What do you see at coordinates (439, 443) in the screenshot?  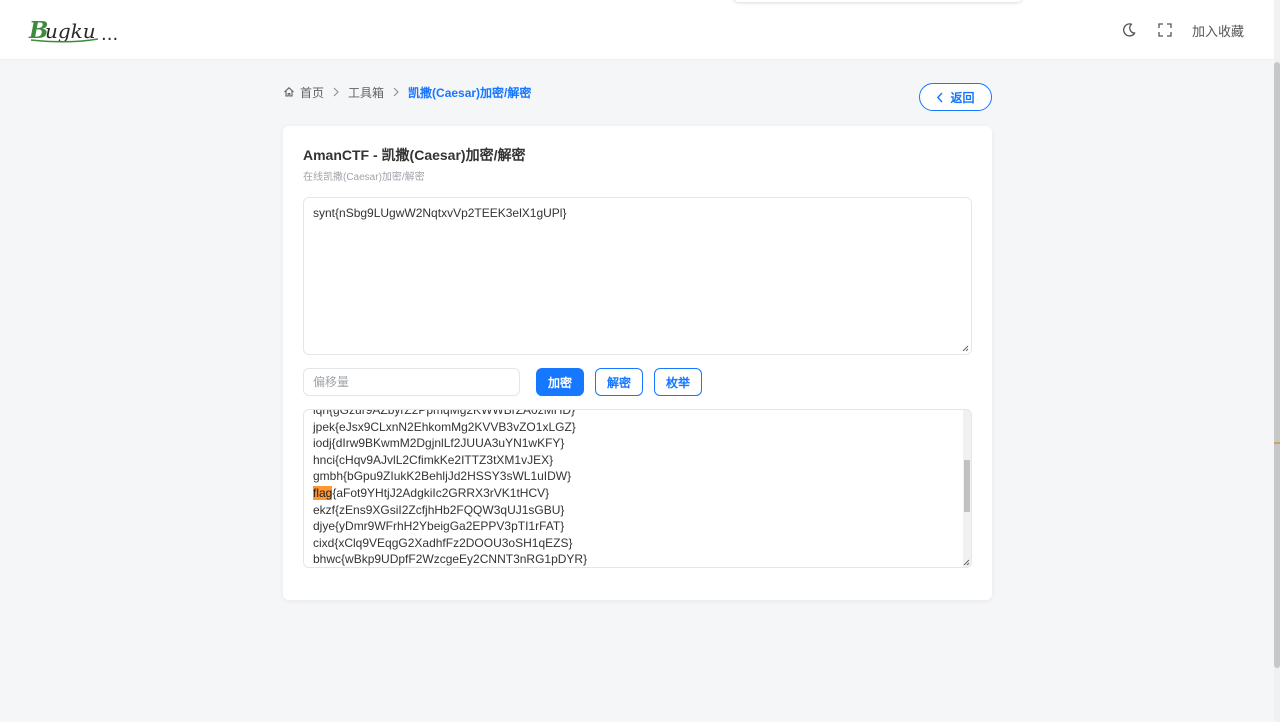 I see `output-line-text: iodj{dIrw9BKwmM2DgjnlLf2JUUA3uYN1wKFY}` at bounding box center [439, 443].